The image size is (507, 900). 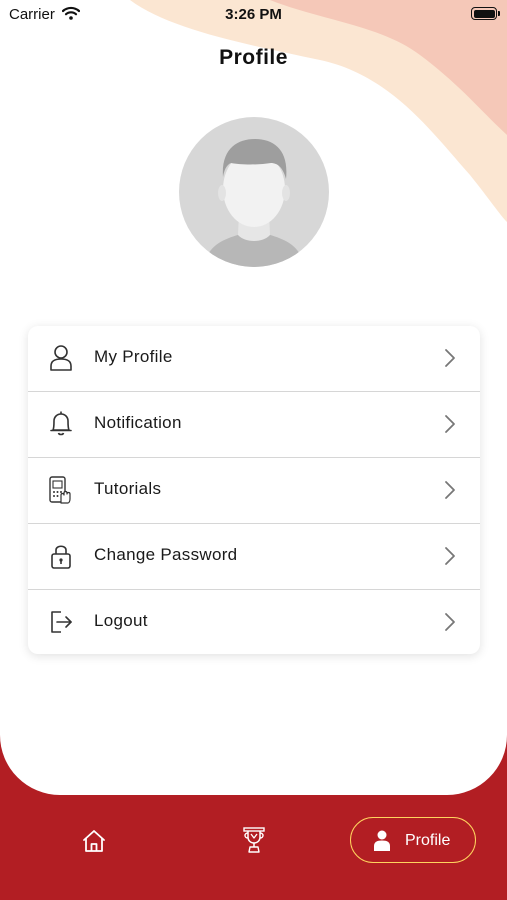 What do you see at coordinates (428, 840) in the screenshot?
I see `nav-profile-label: Profile` at bounding box center [428, 840].